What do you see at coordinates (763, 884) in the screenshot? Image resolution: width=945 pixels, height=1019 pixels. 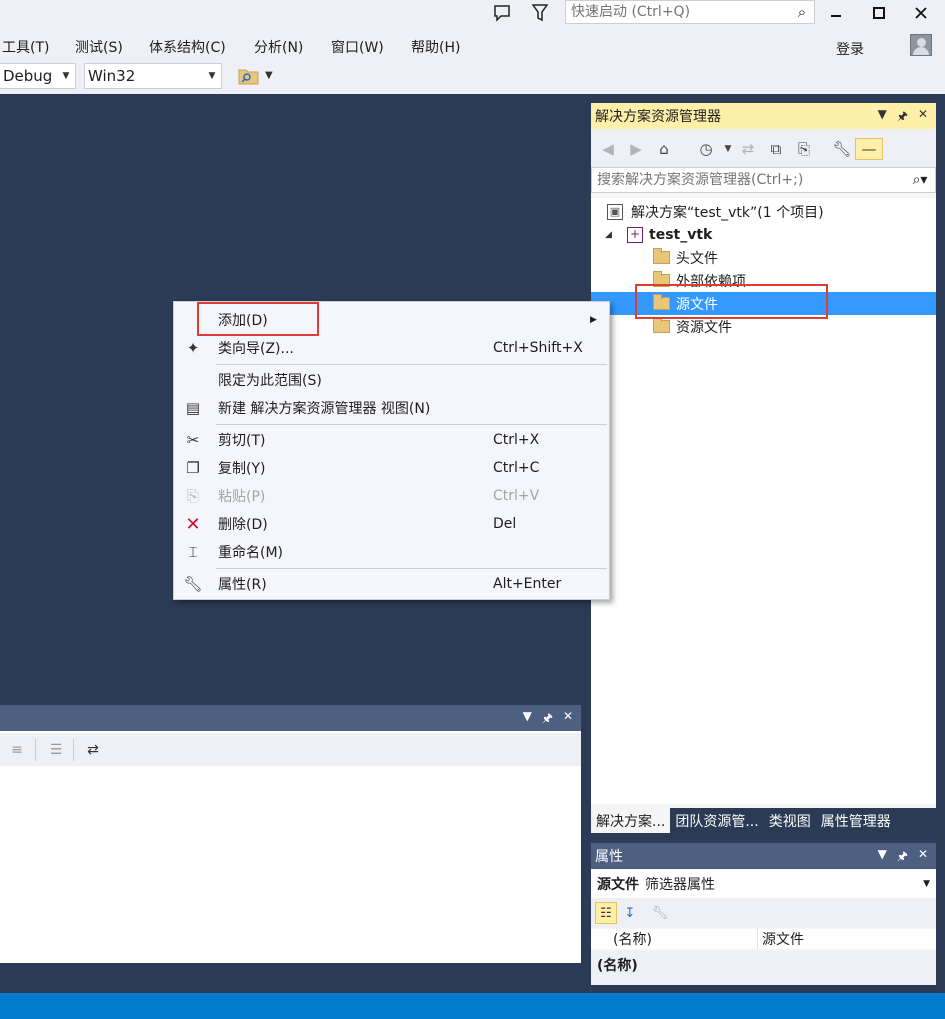 I see `properties-object-selector: 源文件 筛选器属性 ▼` at bounding box center [763, 884].